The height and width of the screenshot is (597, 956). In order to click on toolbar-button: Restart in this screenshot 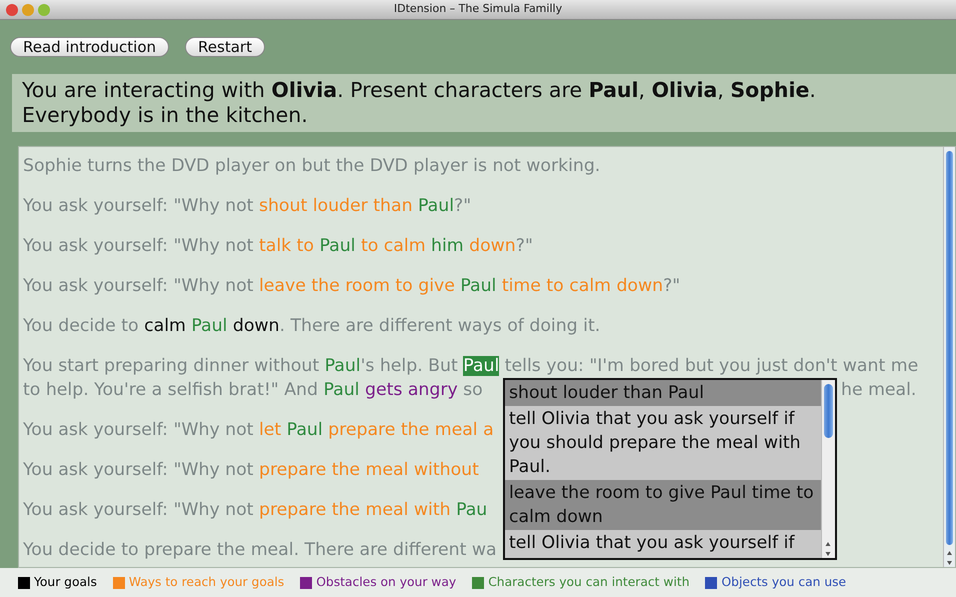, I will do `click(225, 47)`.